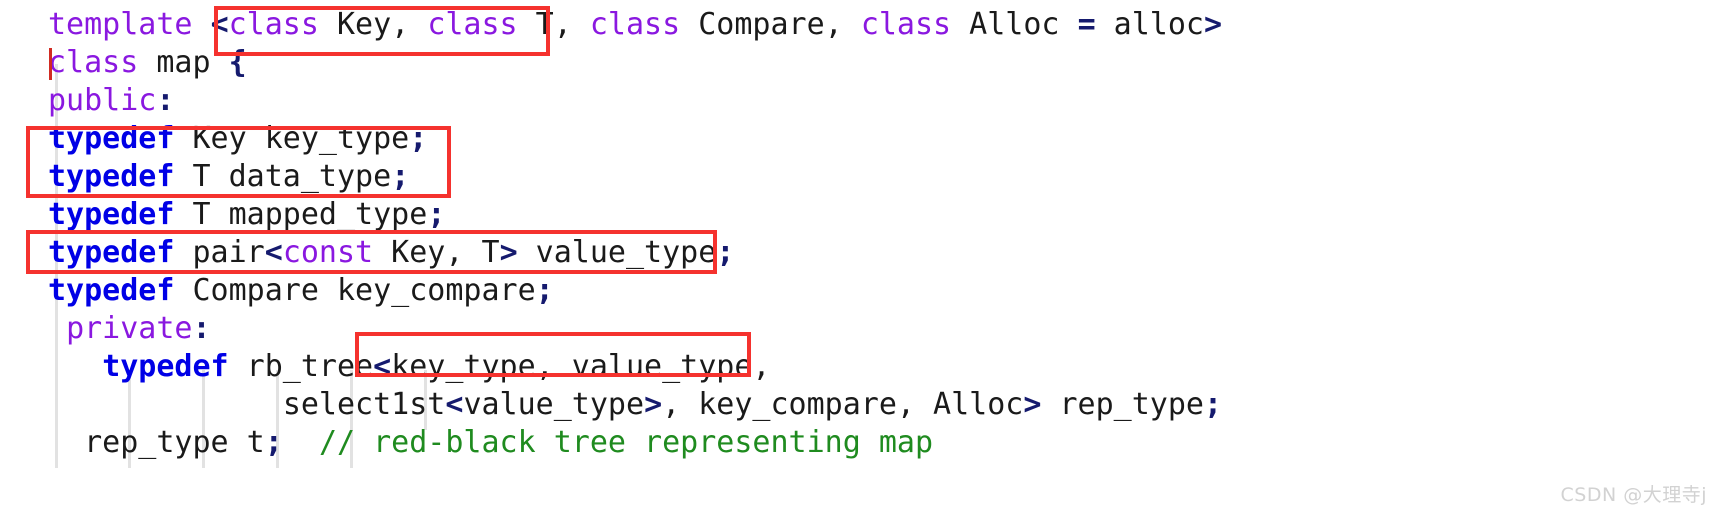  What do you see at coordinates (635, 63) in the screenshot?
I see `code-line: class map {` at bounding box center [635, 63].